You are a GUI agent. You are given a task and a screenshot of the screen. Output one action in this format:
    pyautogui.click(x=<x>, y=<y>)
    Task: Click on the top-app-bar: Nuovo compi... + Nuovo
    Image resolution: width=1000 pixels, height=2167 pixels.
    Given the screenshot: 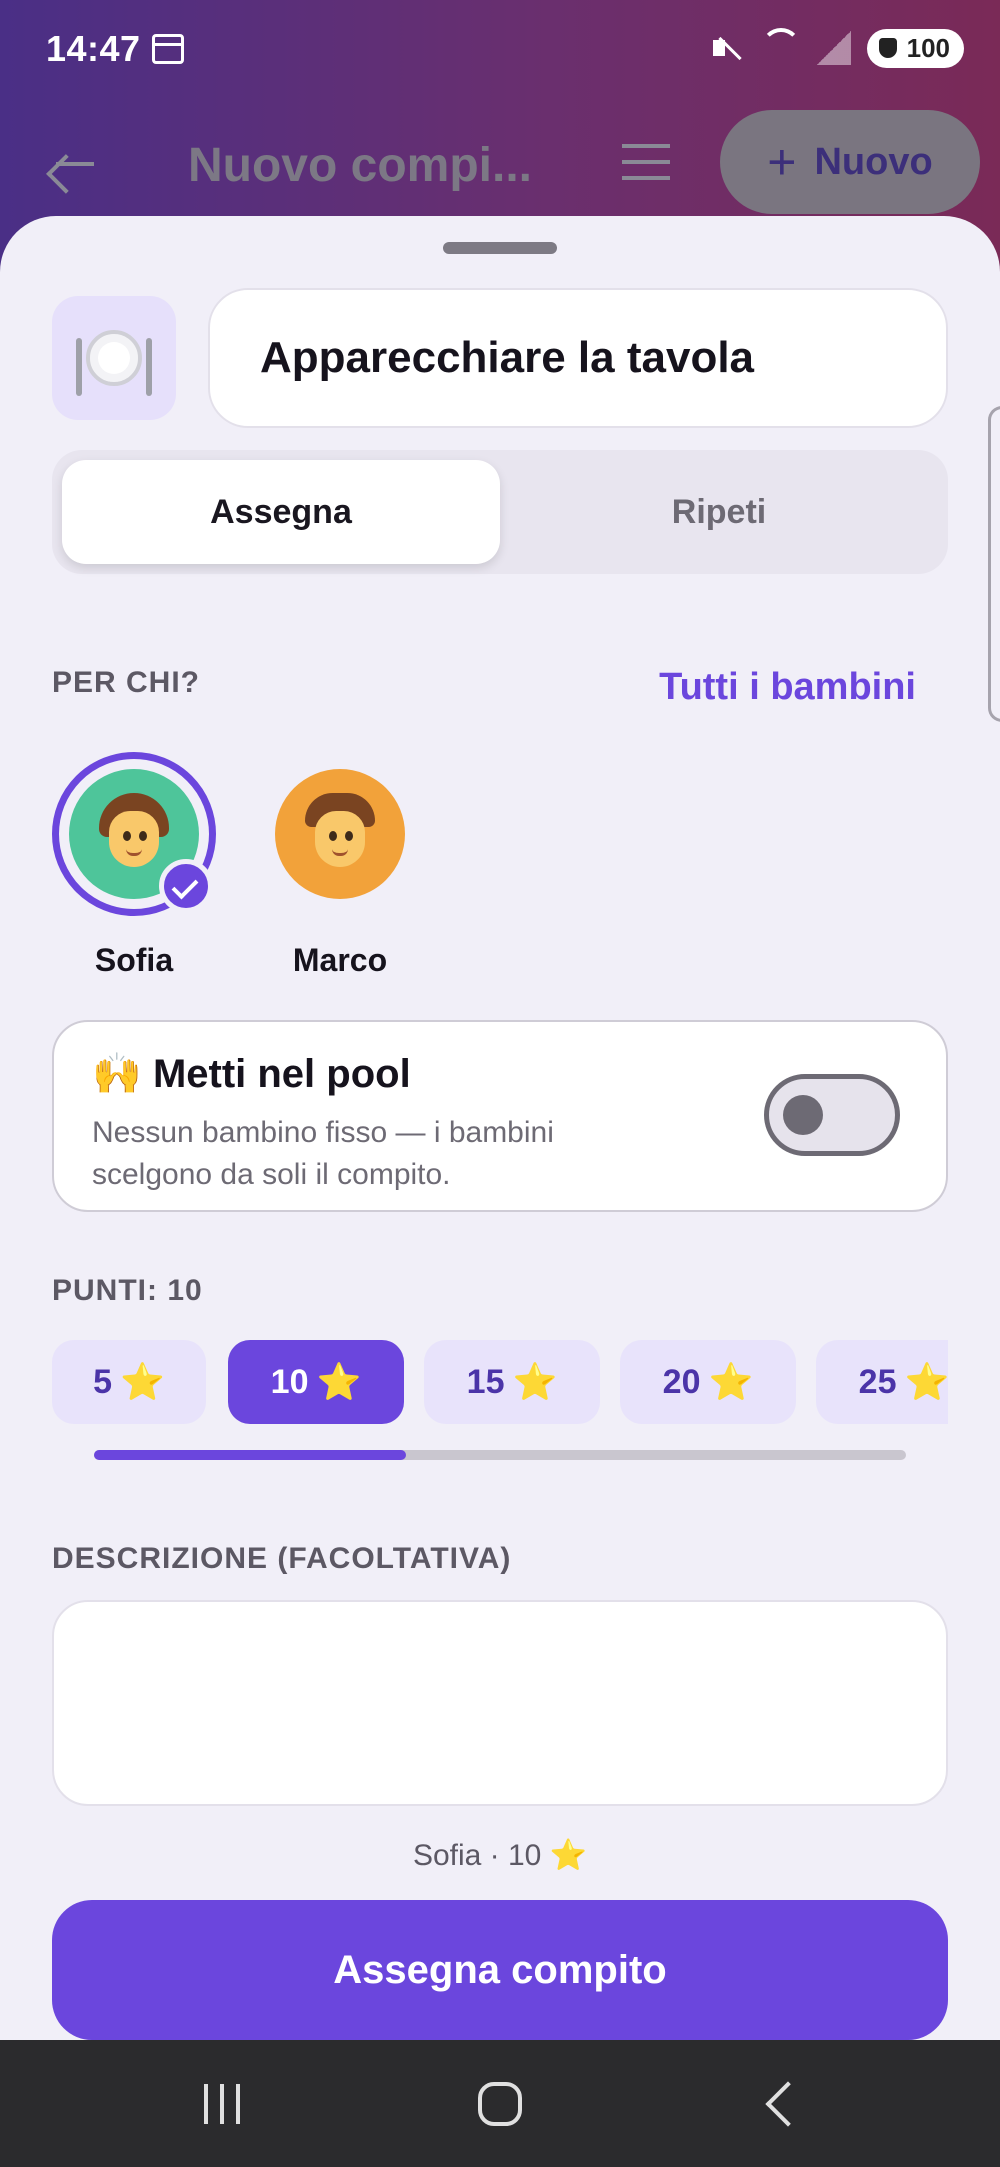 What is the action you would take?
    pyautogui.click(x=500, y=163)
    